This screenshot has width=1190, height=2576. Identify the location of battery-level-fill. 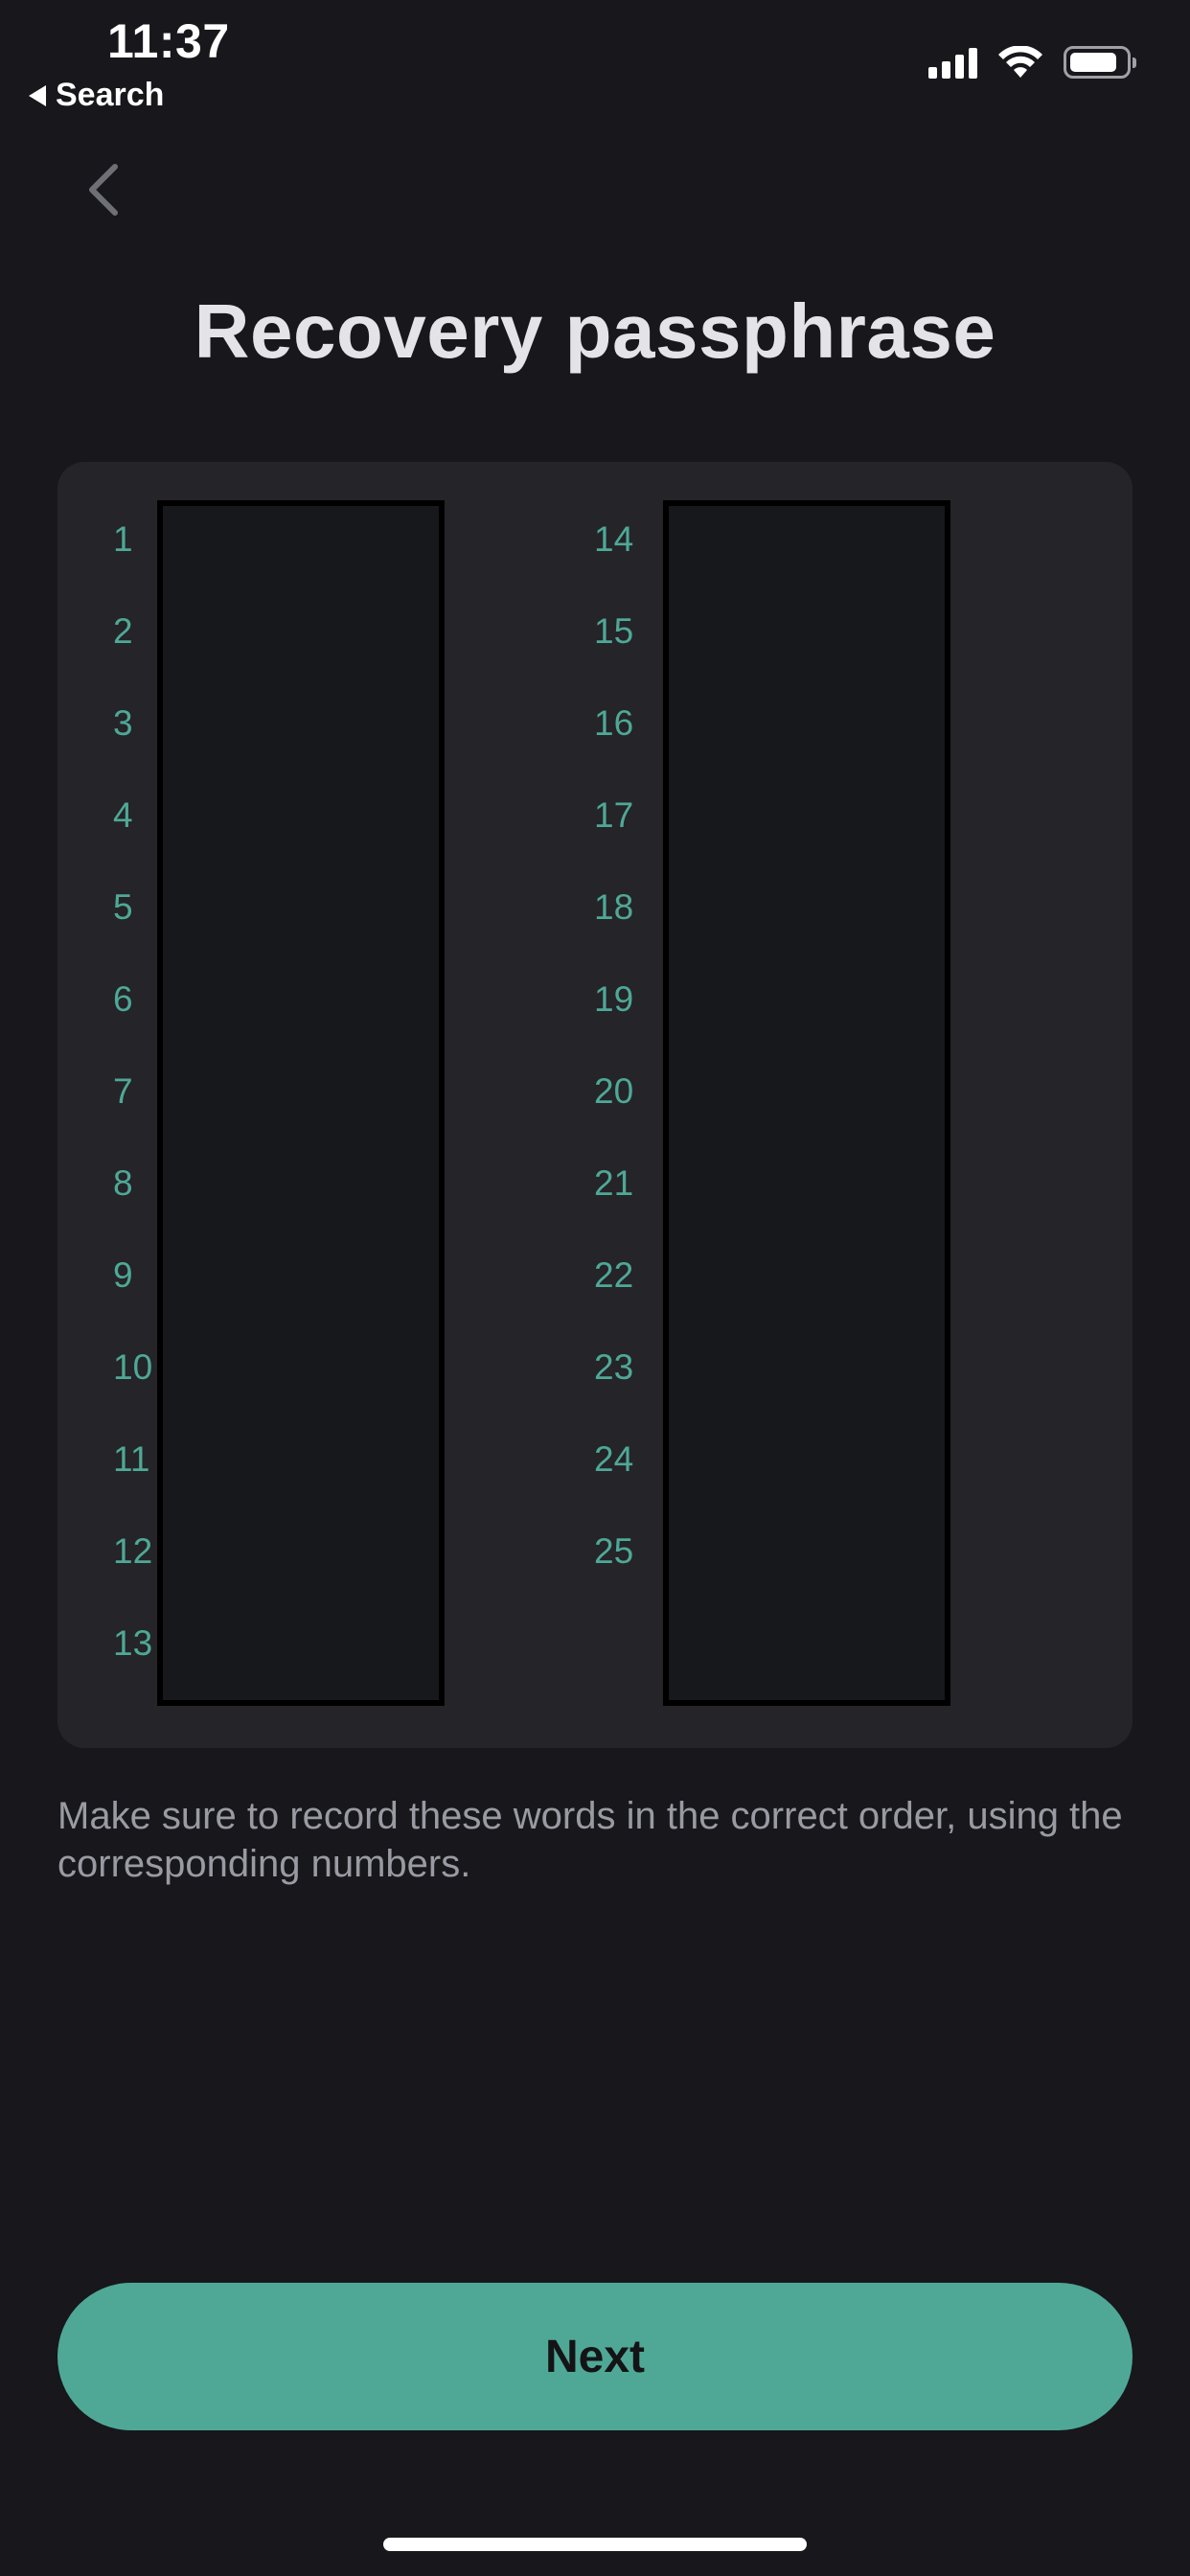
(1093, 63).